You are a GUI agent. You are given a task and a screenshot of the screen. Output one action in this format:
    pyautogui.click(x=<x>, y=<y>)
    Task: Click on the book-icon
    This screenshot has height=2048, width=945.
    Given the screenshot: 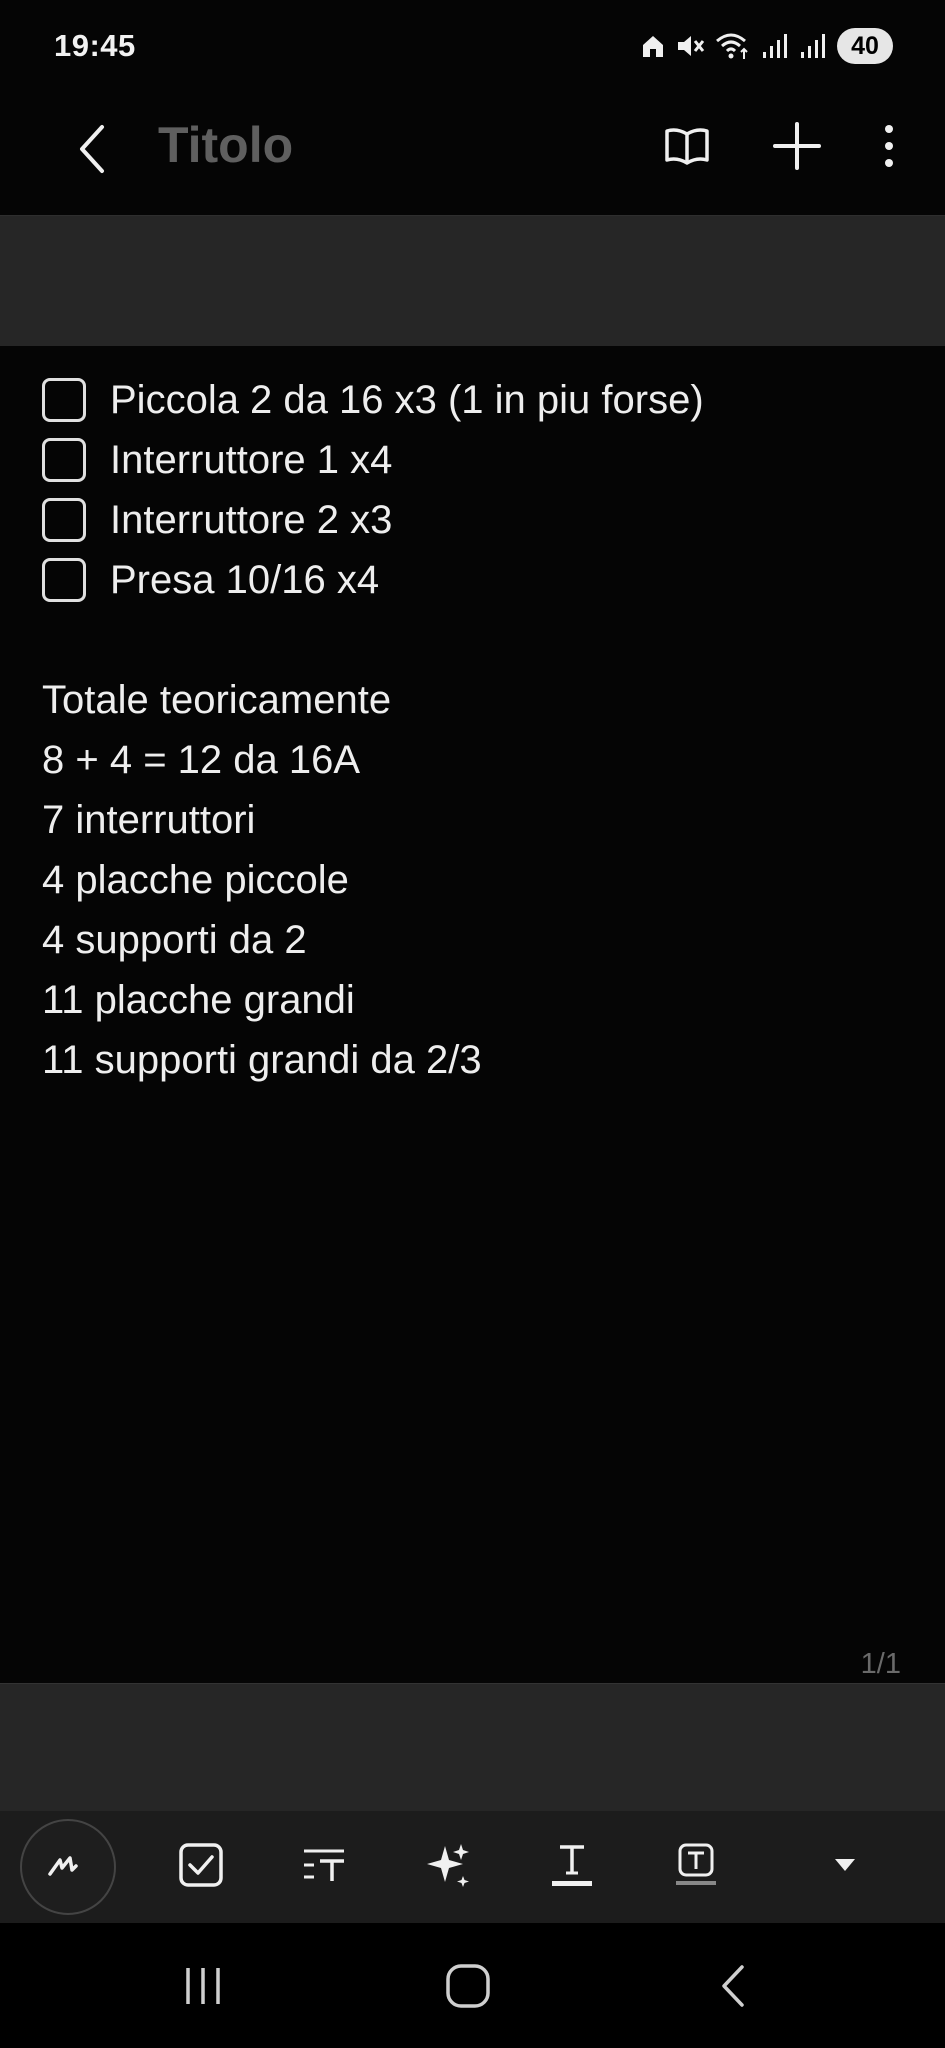 What is the action you would take?
    pyautogui.click(x=687, y=148)
    